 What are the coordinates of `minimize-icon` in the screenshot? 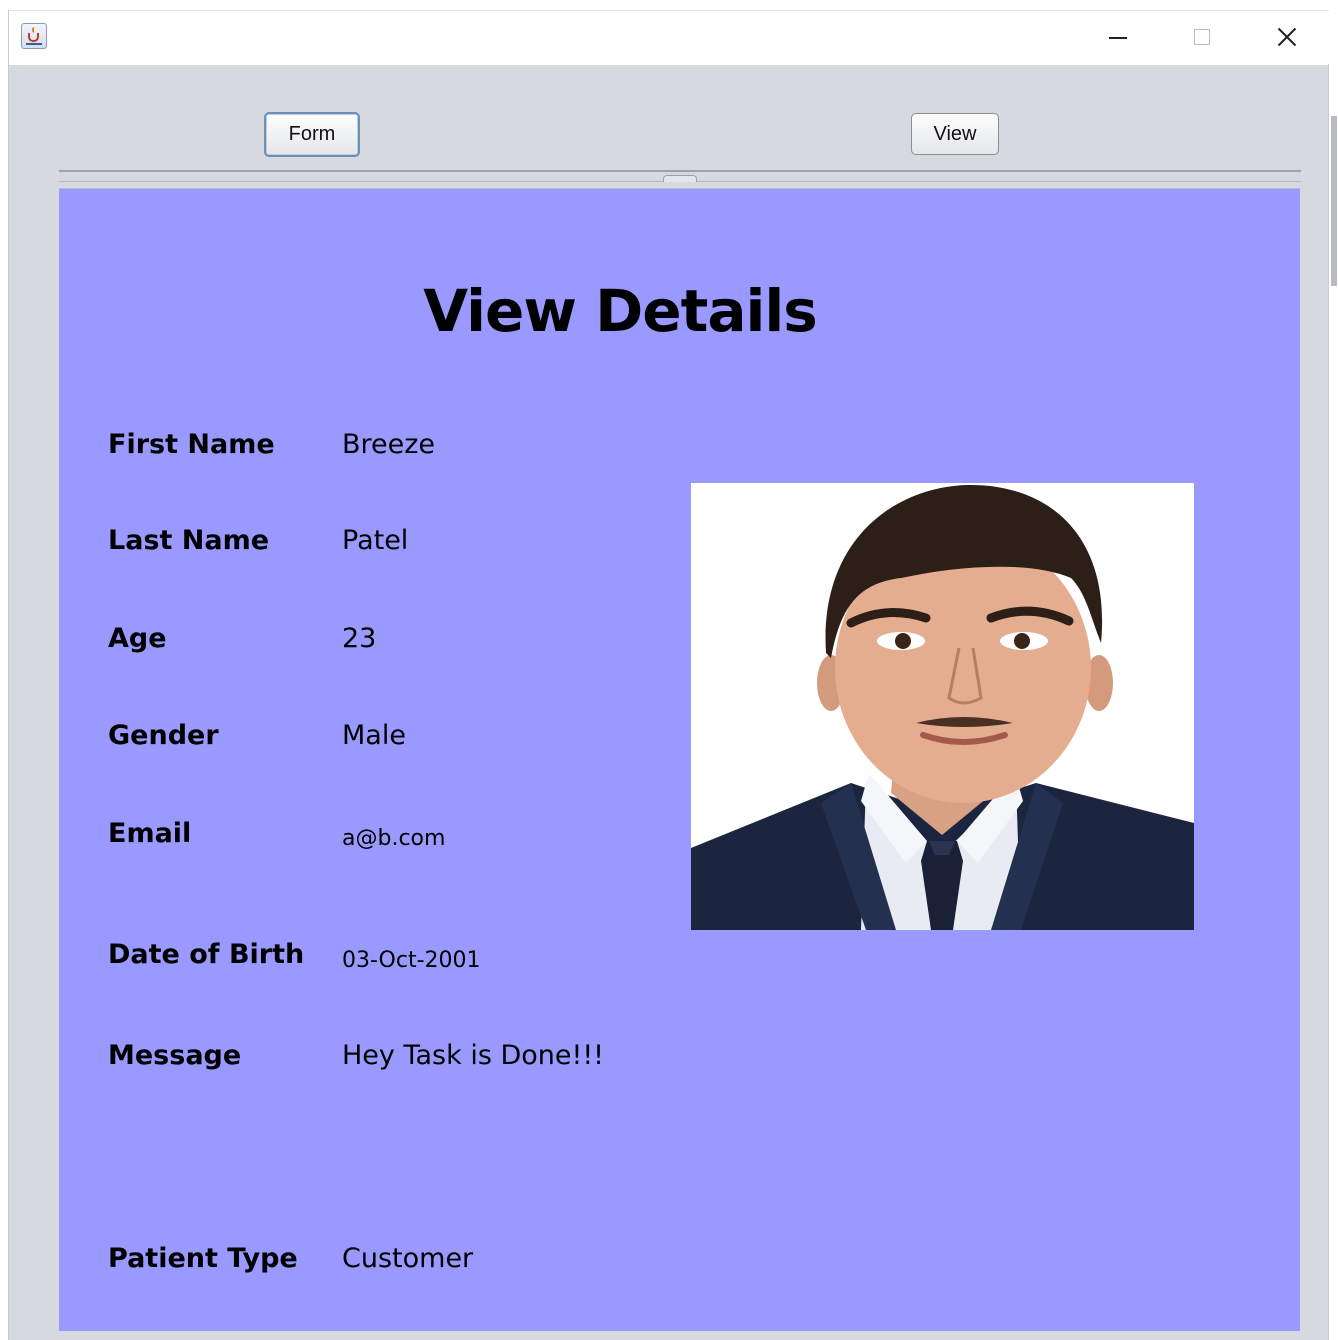 It's located at (1118, 38).